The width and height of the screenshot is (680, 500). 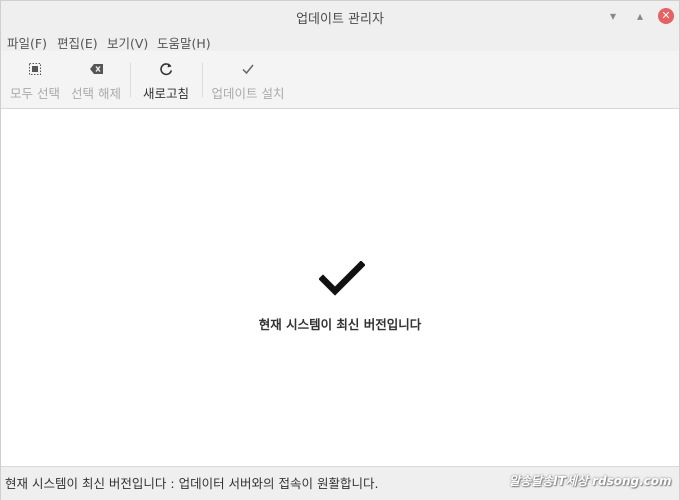 What do you see at coordinates (340, 80) in the screenshot?
I see `toolbar: 모두 선택 선택 해제 새로고침 업데이트 설치` at bounding box center [340, 80].